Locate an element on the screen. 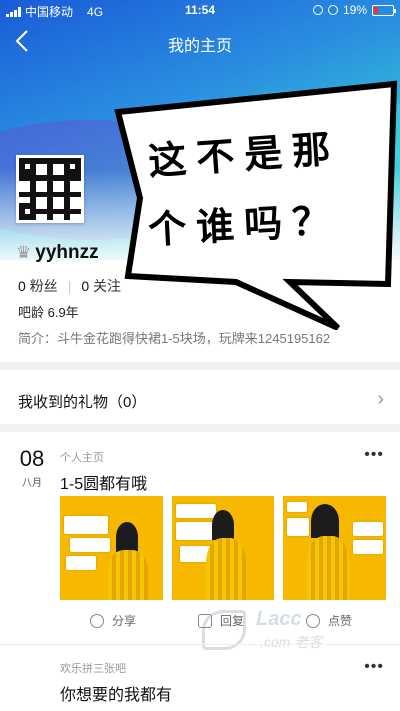  post-source: 个人主页 is located at coordinates (82, 457).